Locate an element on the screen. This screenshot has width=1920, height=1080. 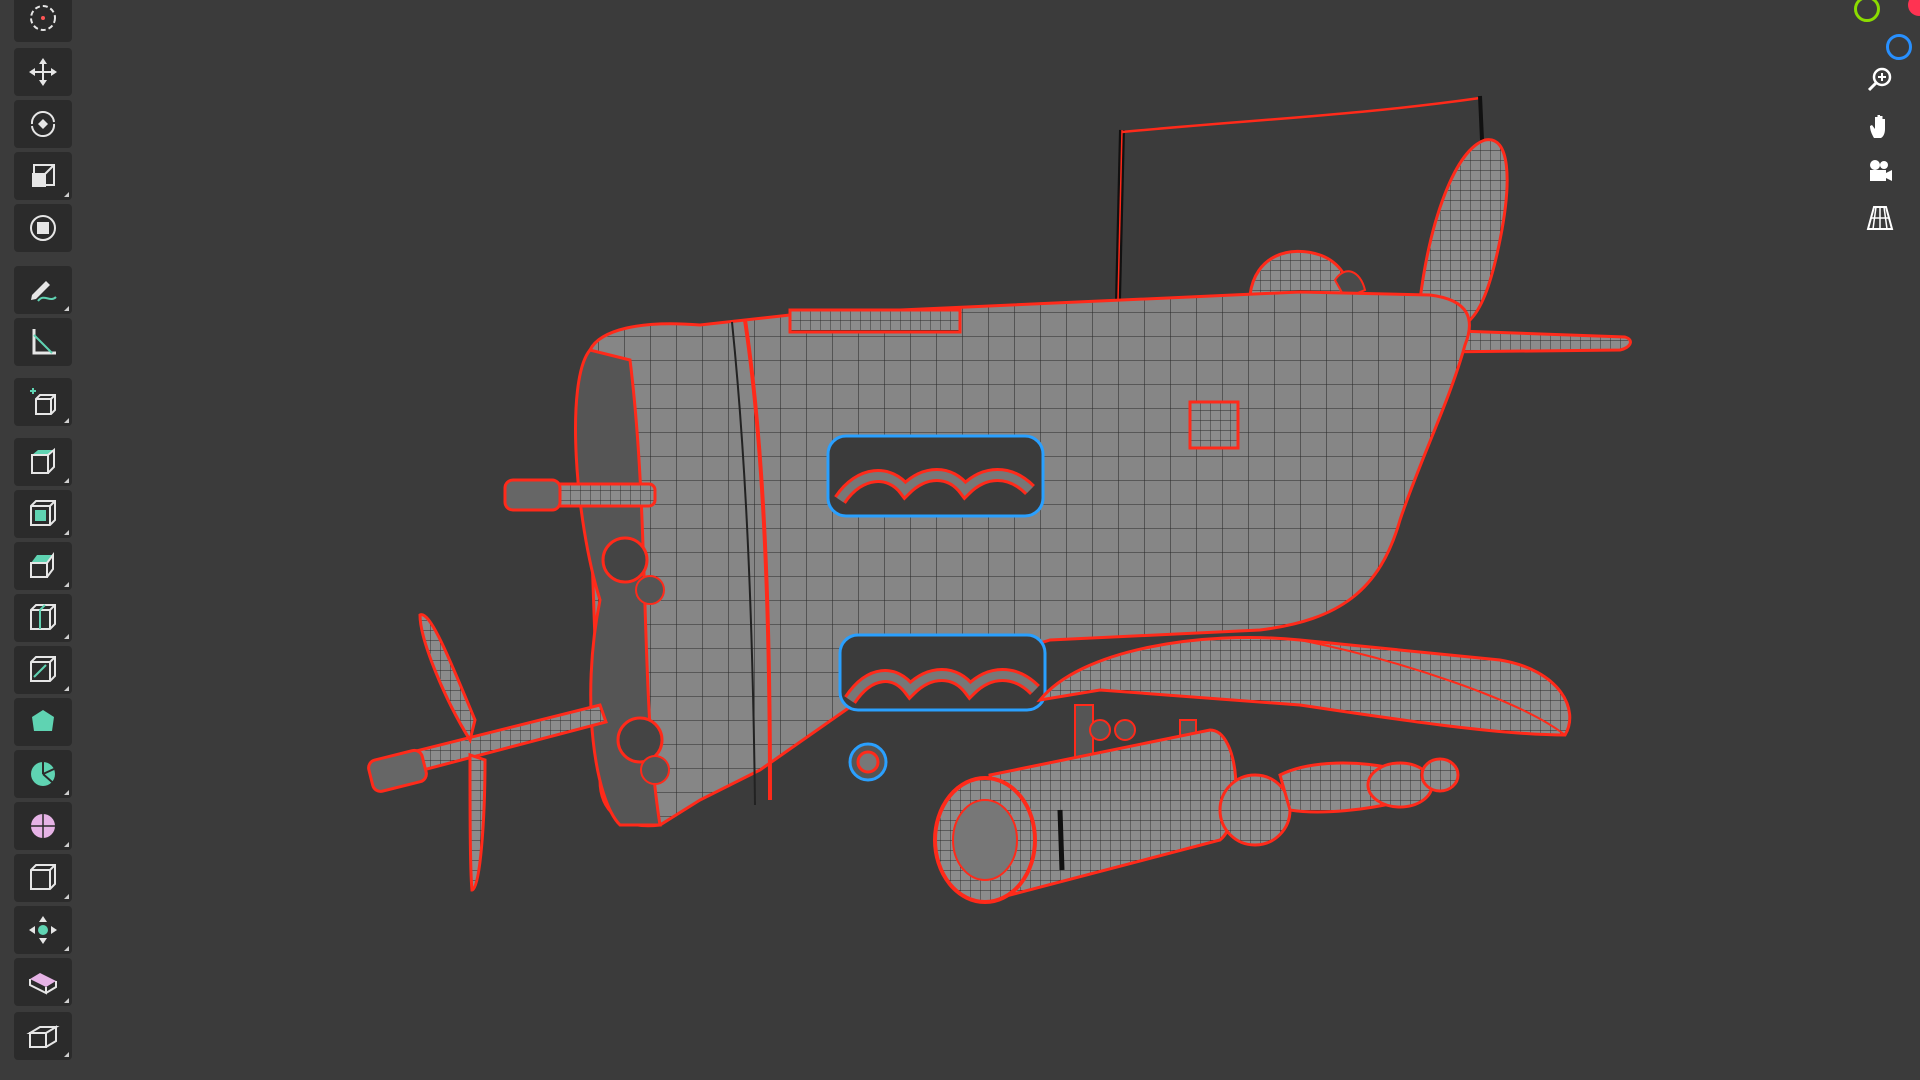
scale-tool is located at coordinates (43, 176).